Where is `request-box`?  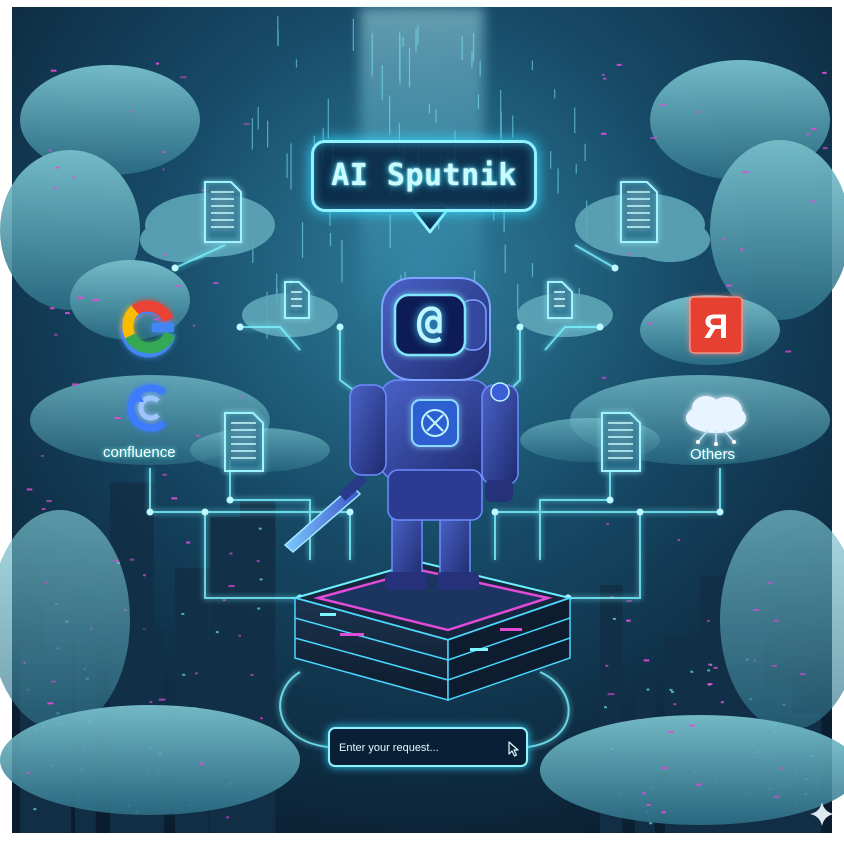
request-box is located at coordinates (428, 747).